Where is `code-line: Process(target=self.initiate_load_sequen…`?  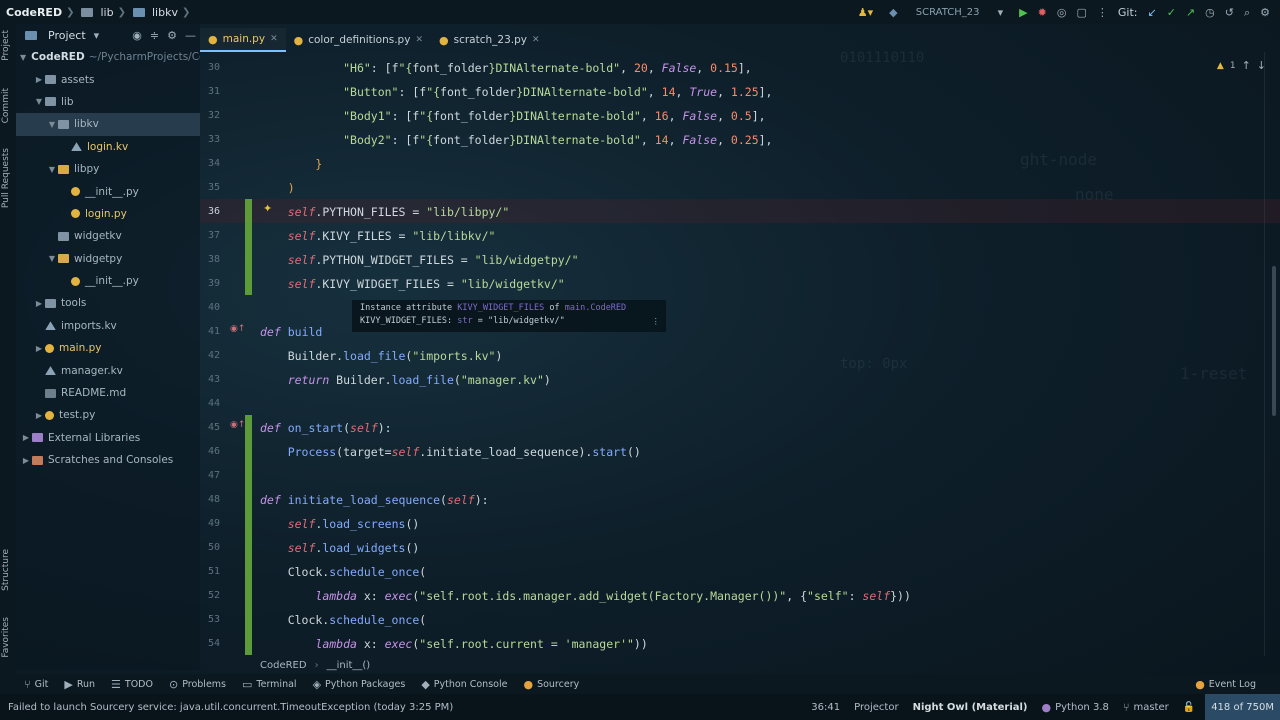 code-line: Process(target=self.initiate_load_sequen… is located at coordinates (450, 452).